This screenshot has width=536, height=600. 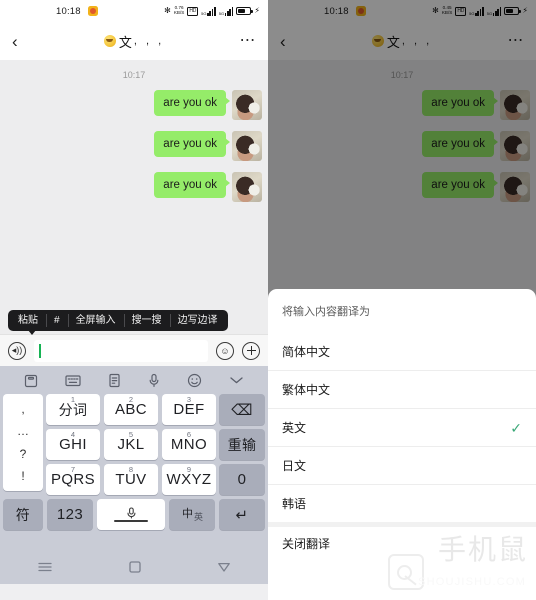 I want to click on text-cursor, so click(x=40, y=350).